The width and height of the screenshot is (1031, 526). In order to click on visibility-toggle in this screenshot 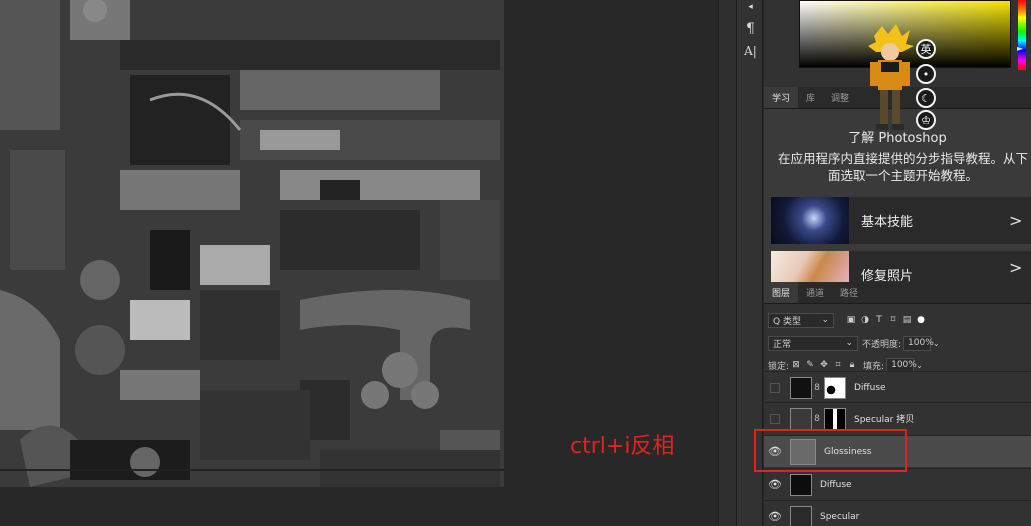, I will do `click(775, 388)`.